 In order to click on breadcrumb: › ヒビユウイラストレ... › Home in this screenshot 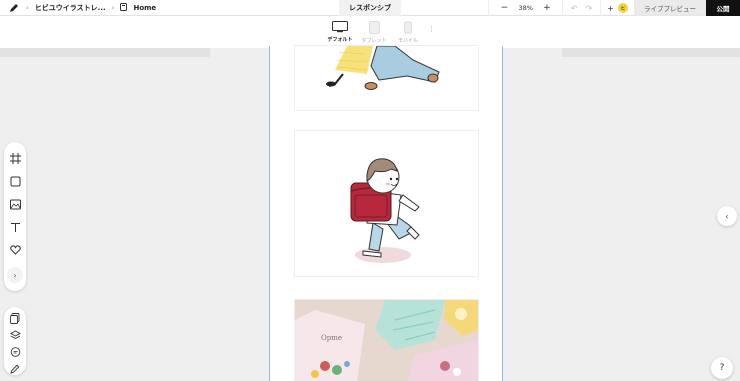, I will do `click(78, 8)`.